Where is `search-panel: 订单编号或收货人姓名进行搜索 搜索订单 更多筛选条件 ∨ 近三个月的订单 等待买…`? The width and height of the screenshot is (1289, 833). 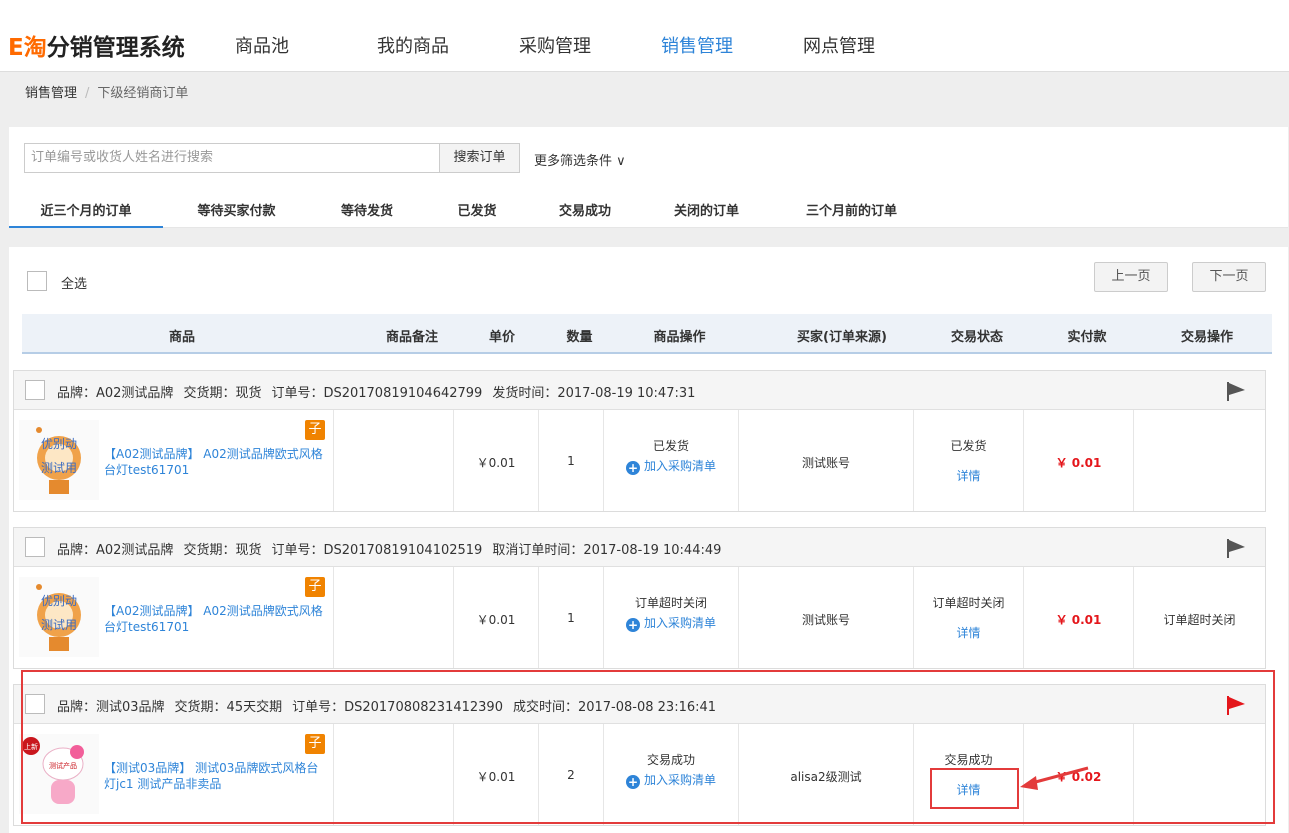
search-panel: 订单编号或收货人姓名进行搜索 搜索订单 更多筛选条件 ∨ 近三个月的订单 等待买… is located at coordinates (648, 177).